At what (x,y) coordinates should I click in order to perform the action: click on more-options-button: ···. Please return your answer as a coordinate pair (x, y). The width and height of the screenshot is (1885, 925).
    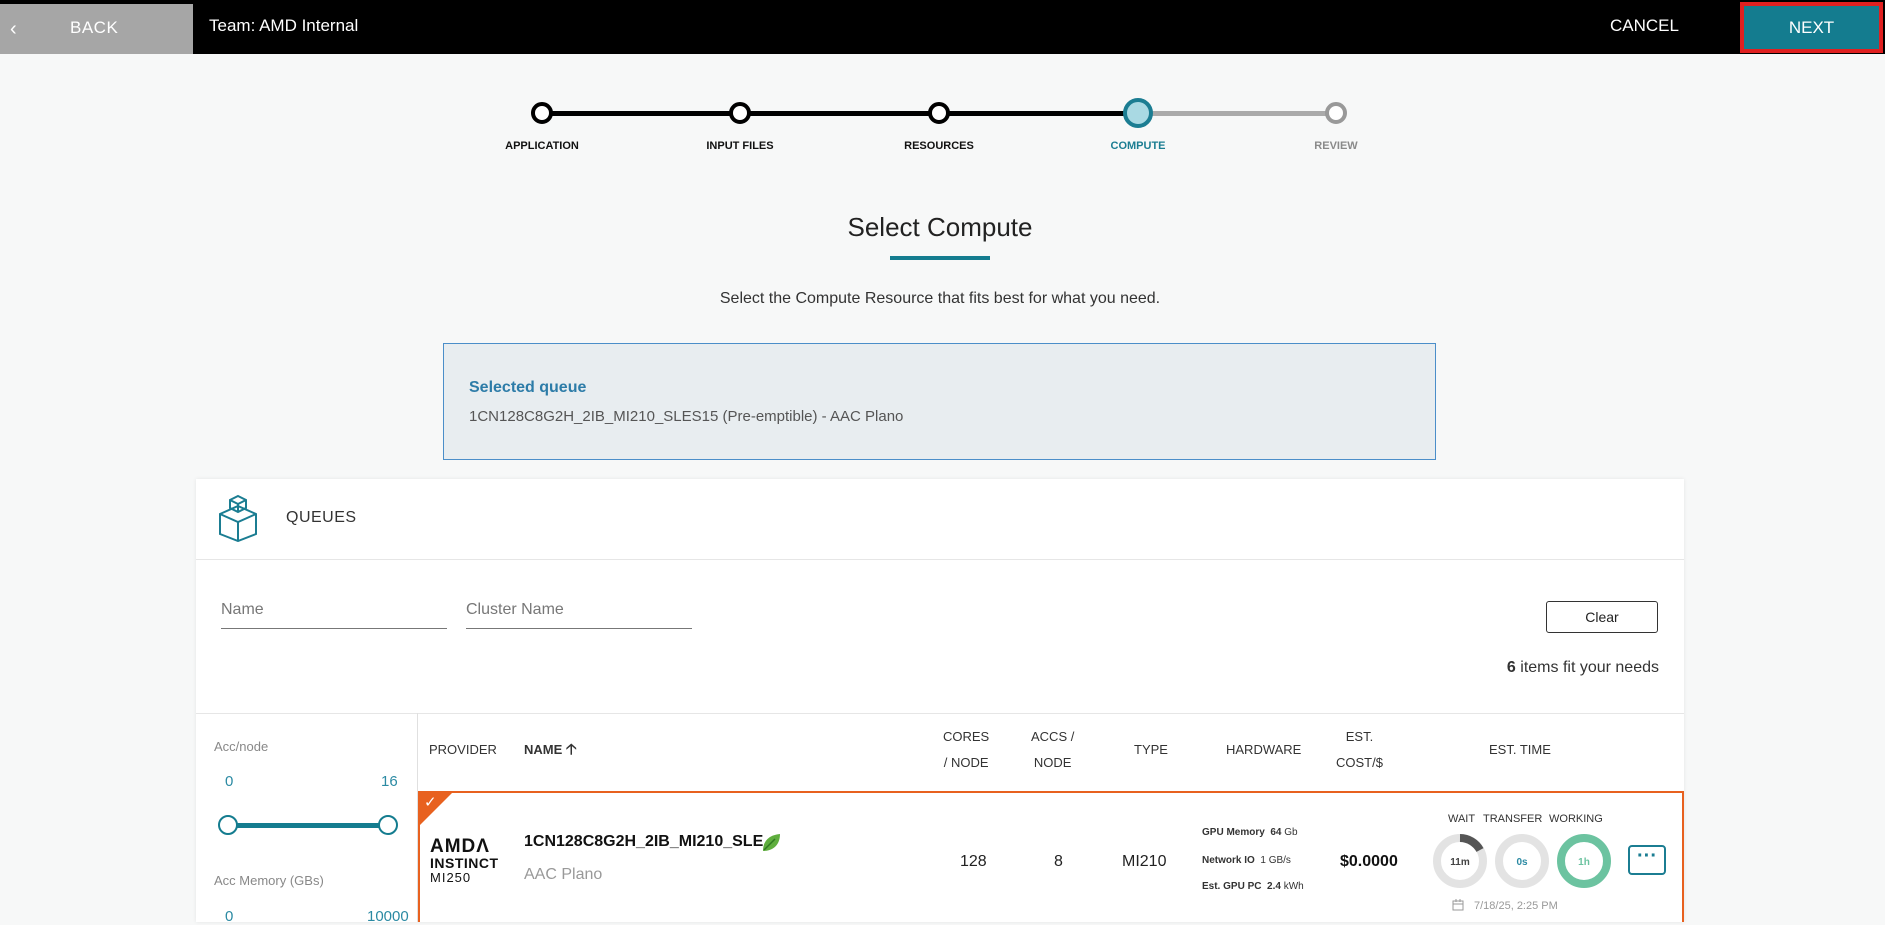
    Looking at the image, I should click on (1647, 860).